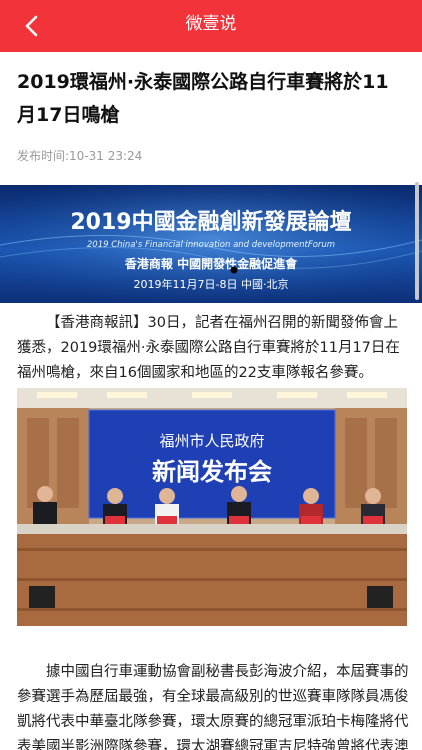 This screenshot has width=422, height=750. What do you see at coordinates (203, 98) in the screenshot?
I see `article-title: 2019環福州·永泰國際公路自行車賽將於11月17日鳴槍` at bounding box center [203, 98].